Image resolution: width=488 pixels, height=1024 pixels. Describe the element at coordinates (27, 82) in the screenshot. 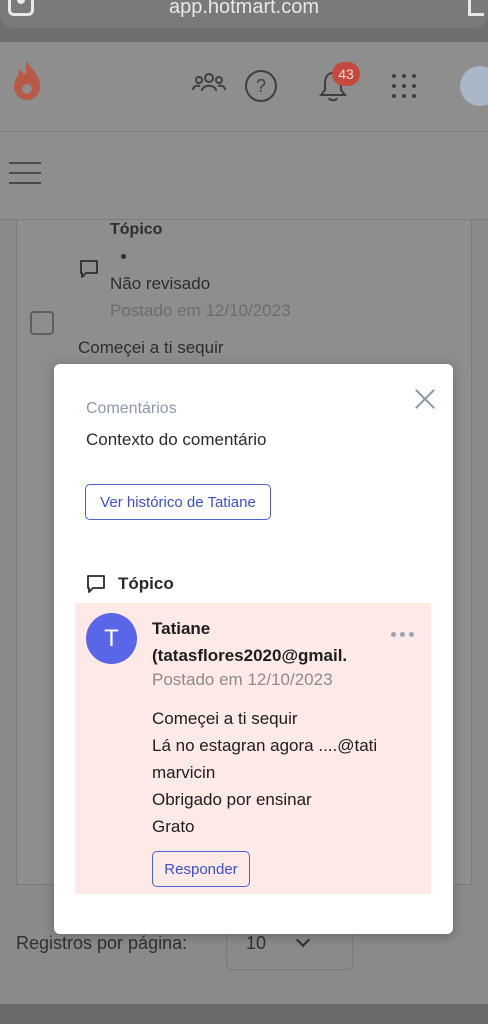

I see `hotmart-logo-icon` at that location.